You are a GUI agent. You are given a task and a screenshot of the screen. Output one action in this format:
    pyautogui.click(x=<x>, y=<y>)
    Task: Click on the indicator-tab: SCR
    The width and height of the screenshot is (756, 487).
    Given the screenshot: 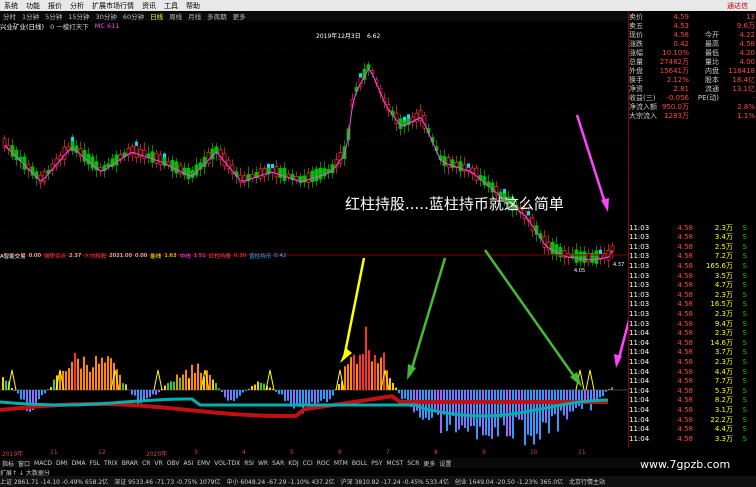 What is the action you would take?
    pyautogui.click(x=413, y=463)
    